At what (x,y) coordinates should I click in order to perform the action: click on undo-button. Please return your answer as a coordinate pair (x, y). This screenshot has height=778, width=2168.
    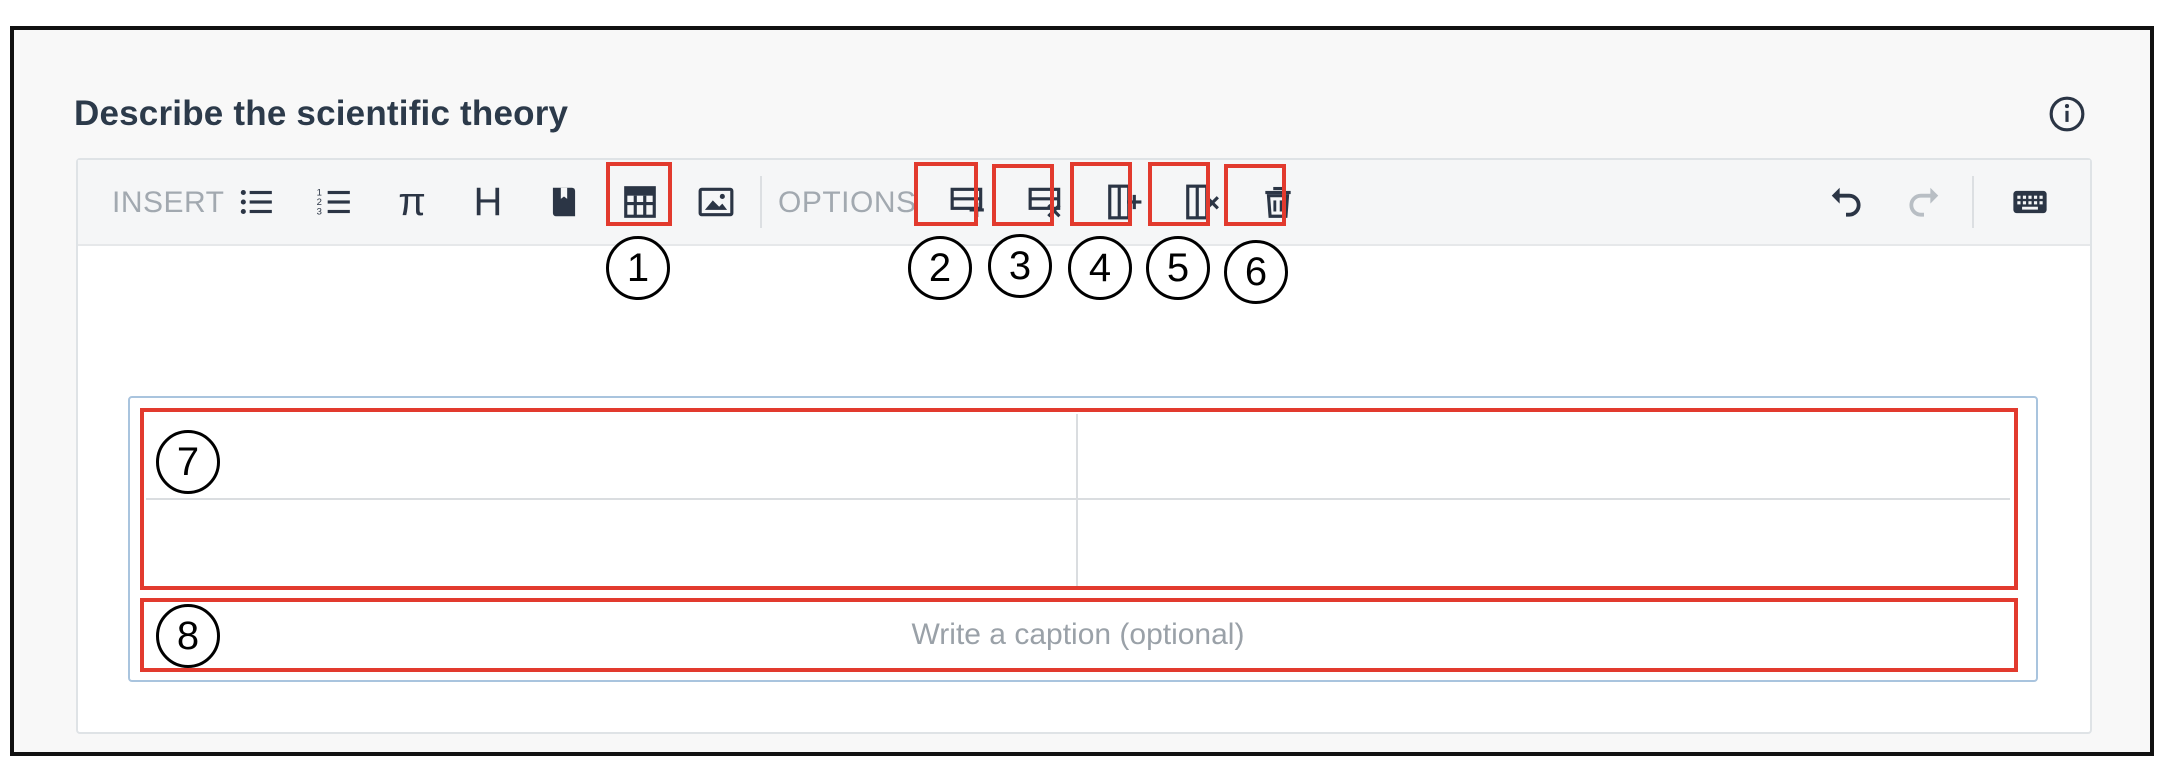
    Looking at the image, I should click on (1846, 202).